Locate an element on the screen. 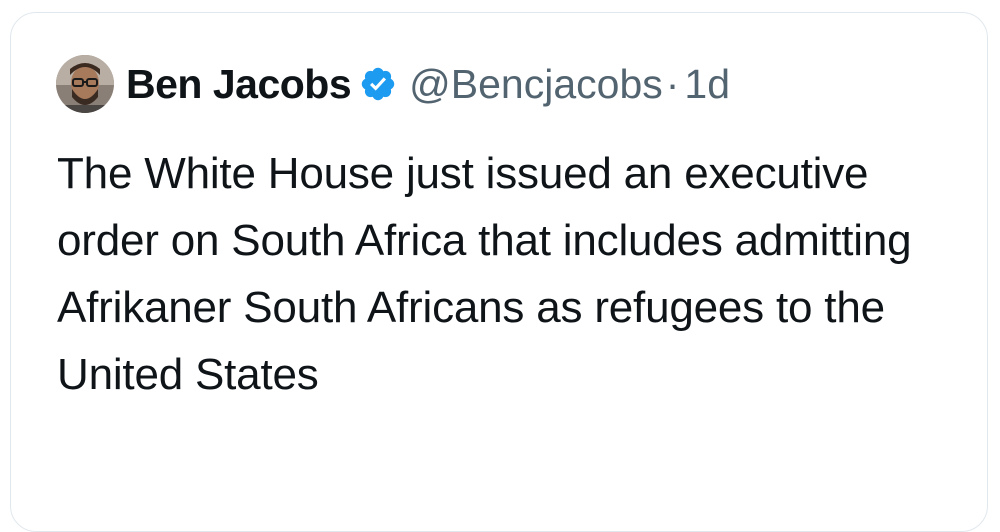 This screenshot has height=532, width=1000. tweet-timestamp: 1d is located at coordinates (707, 84).